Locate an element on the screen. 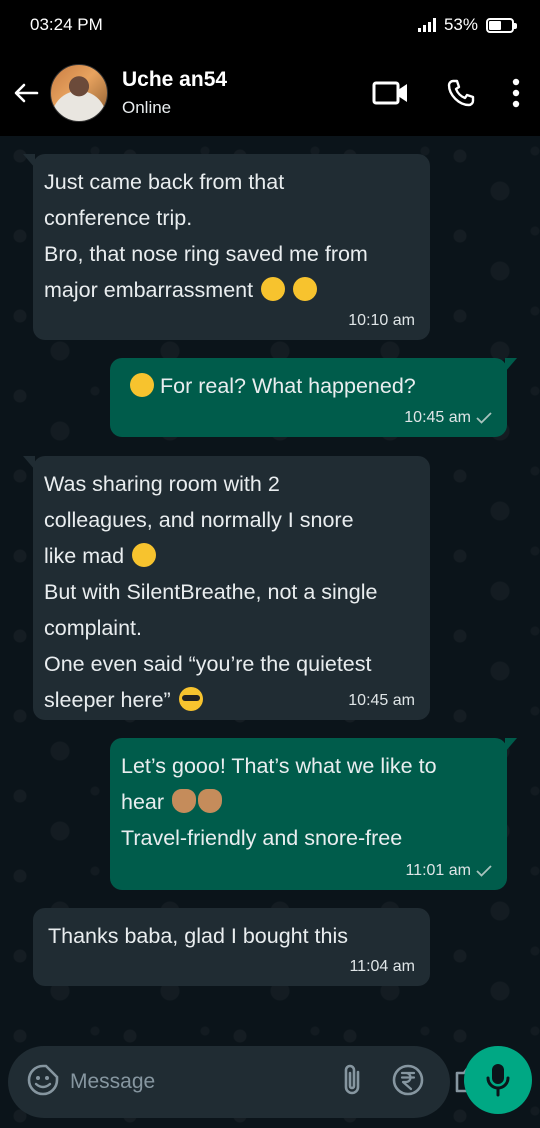 The height and width of the screenshot is (1128, 540). signal-icon is located at coordinates (426, 25).